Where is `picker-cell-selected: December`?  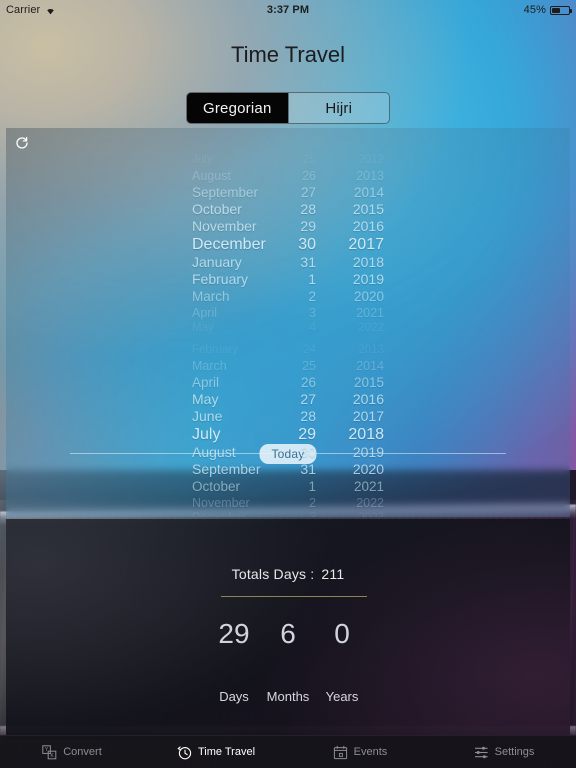
picker-cell-selected: December is located at coordinates (229, 244).